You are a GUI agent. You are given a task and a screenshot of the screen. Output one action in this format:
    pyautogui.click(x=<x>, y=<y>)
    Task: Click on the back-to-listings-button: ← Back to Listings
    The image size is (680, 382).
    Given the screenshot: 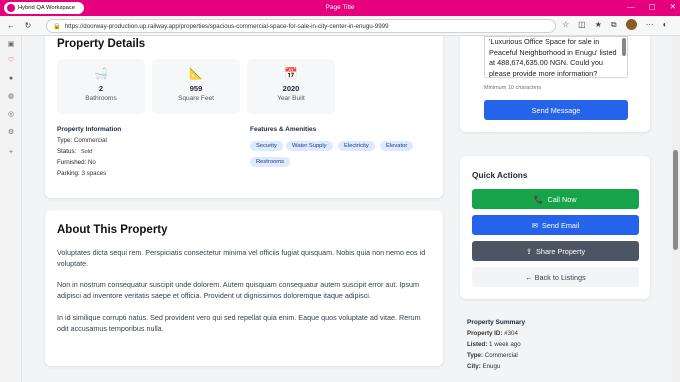 What is the action you would take?
    pyautogui.click(x=555, y=277)
    